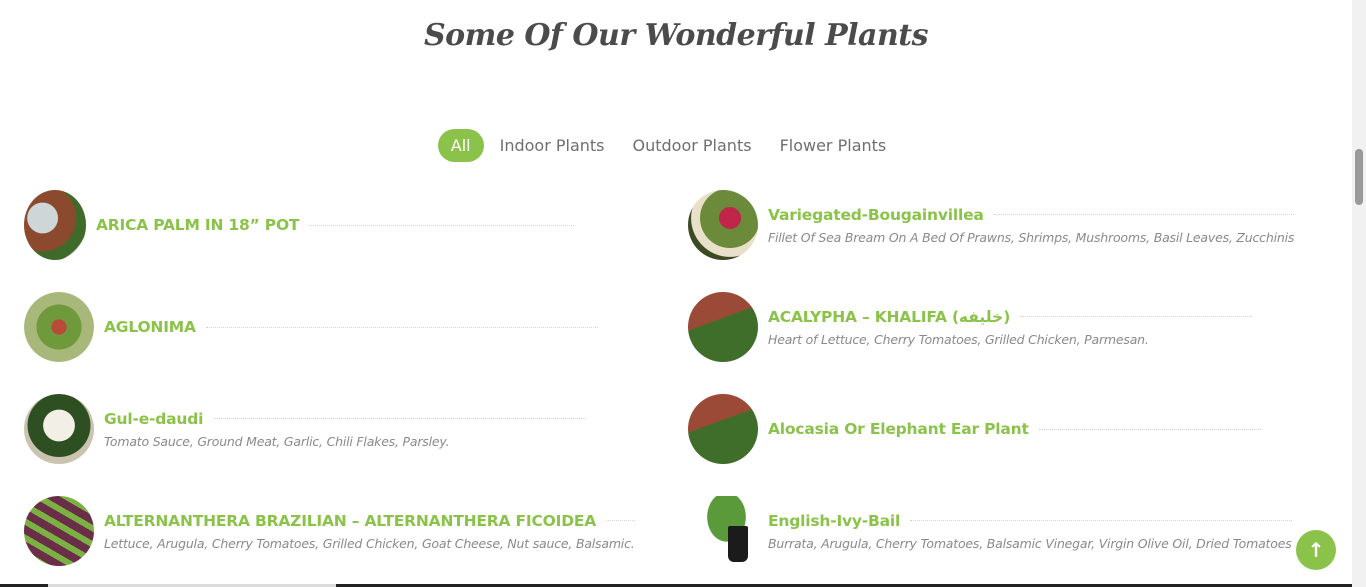  Describe the element at coordinates (889, 317) in the screenshot. I see `plant-name: ACALYPHA – KHALIFA (خليفه)` at that location.